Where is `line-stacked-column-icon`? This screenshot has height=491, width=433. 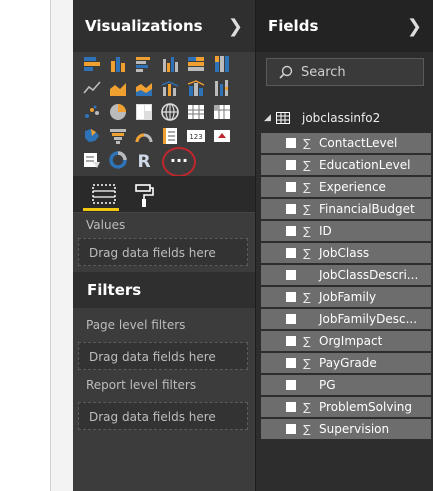 line-stacked-column-icon is located at coordinates (196, 88).